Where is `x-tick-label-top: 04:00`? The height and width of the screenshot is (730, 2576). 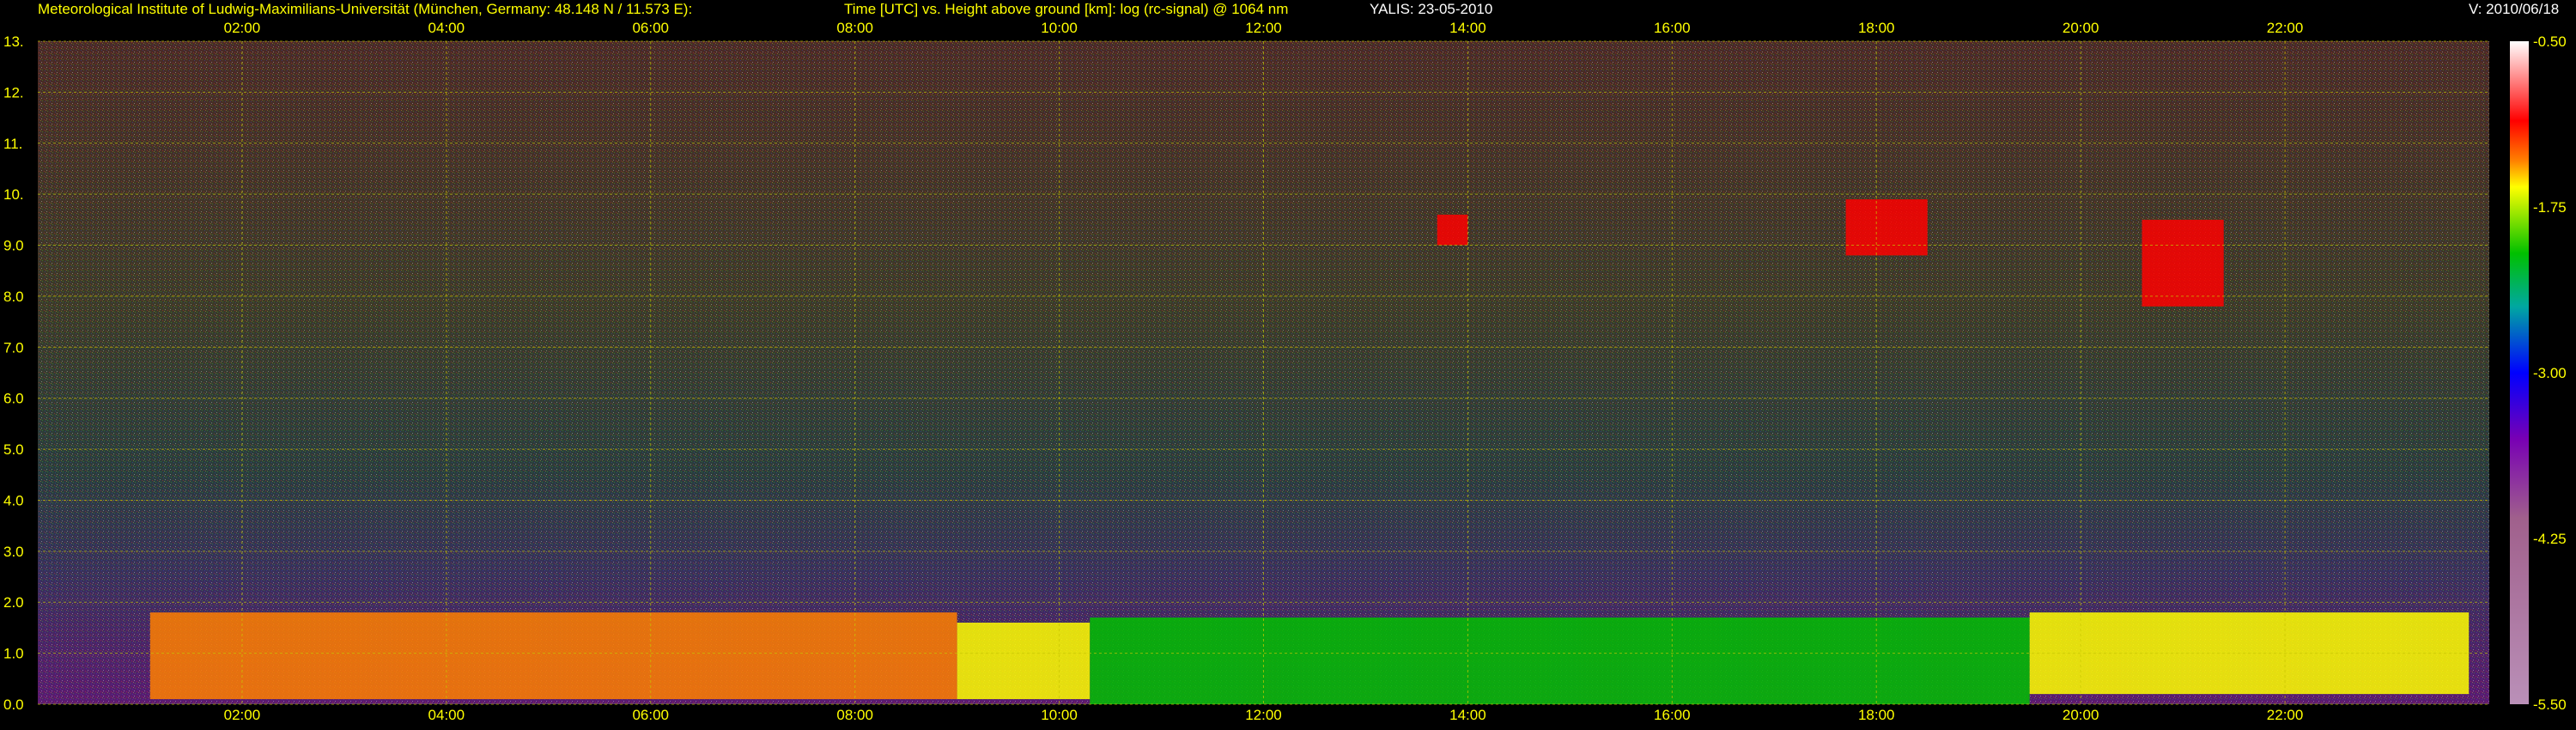
x-tick-label-top: 04:00 is located at coordinates (446, 28).